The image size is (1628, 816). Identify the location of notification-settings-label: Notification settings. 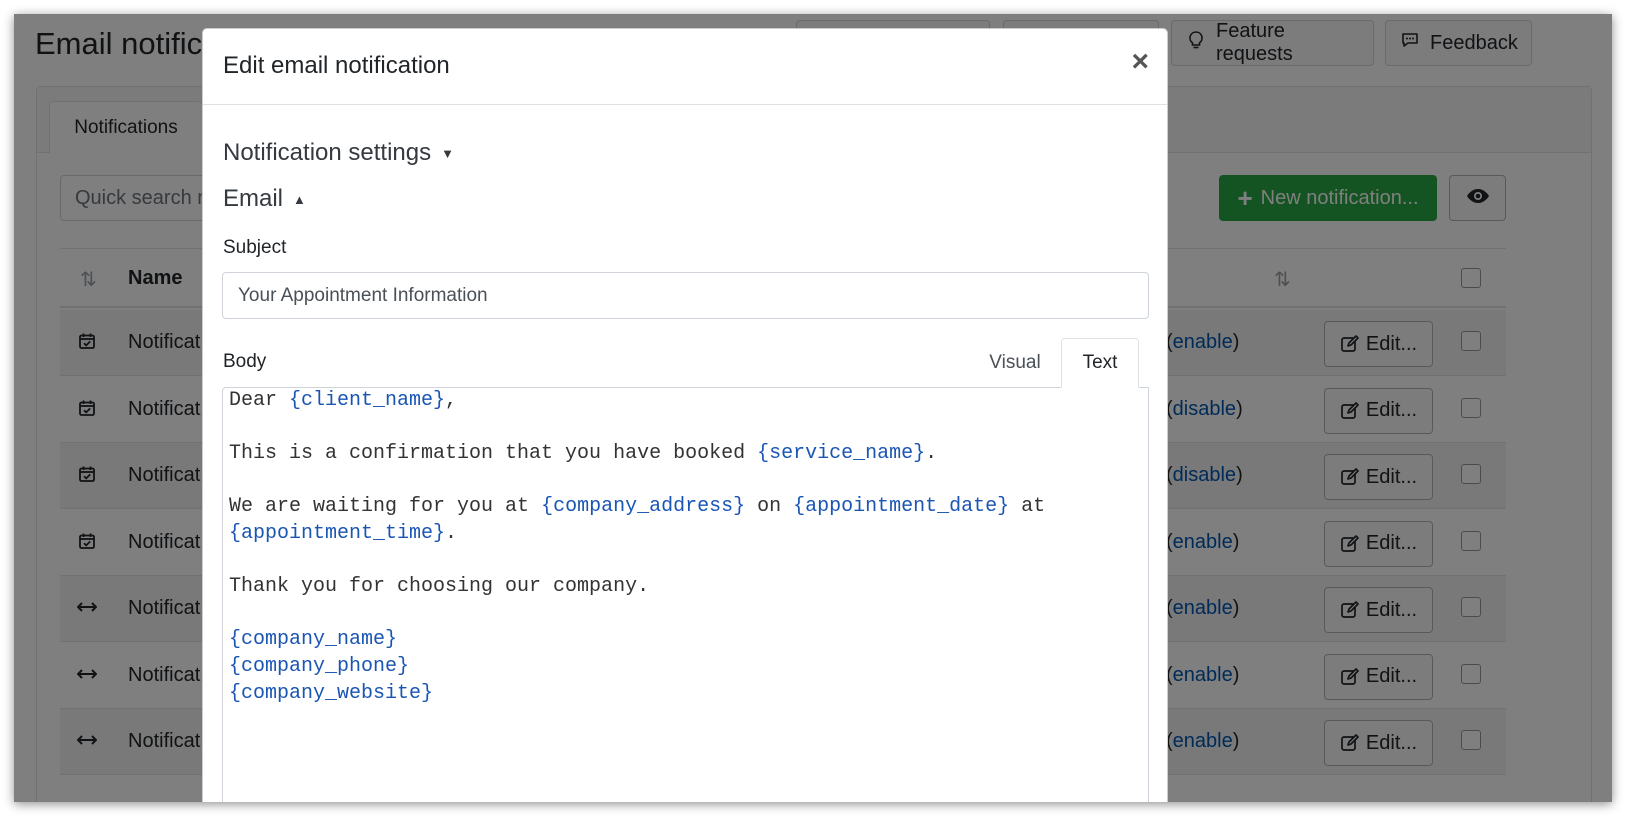
(327, 152).